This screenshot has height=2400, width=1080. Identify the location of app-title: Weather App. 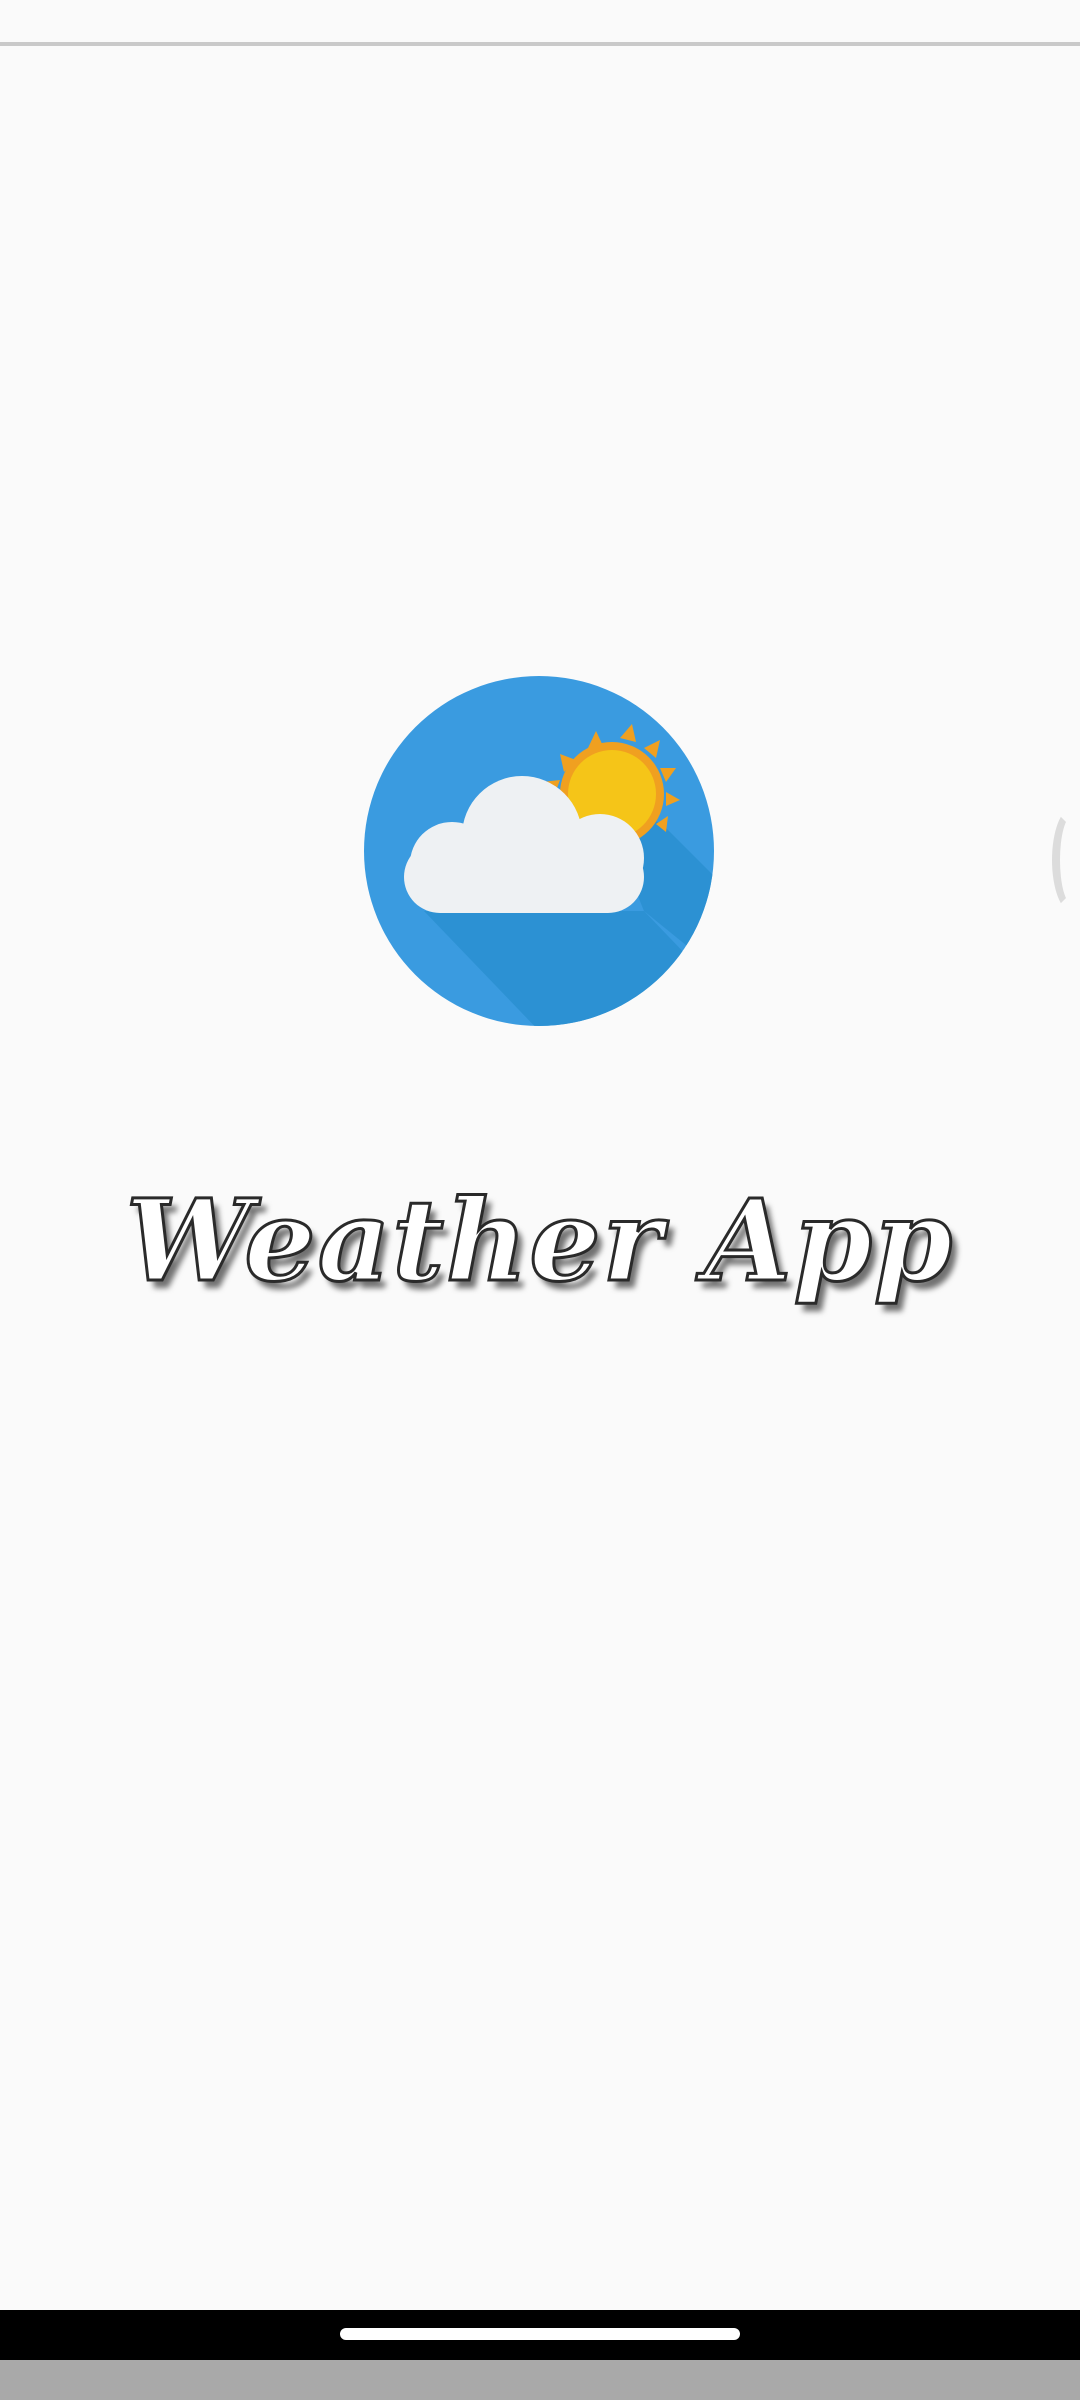
(539, 1241).